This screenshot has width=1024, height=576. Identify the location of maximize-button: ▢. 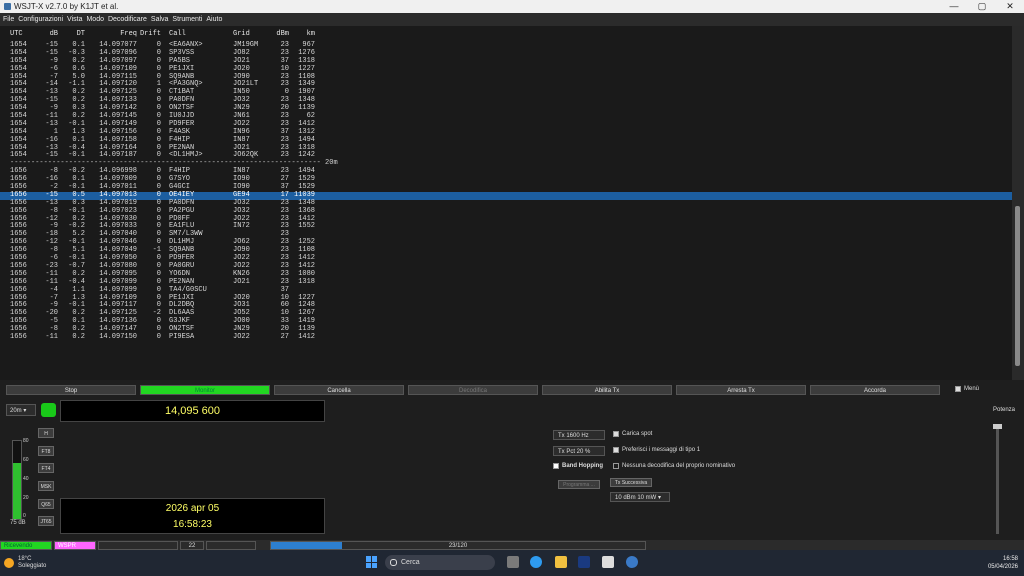
(982, 6).